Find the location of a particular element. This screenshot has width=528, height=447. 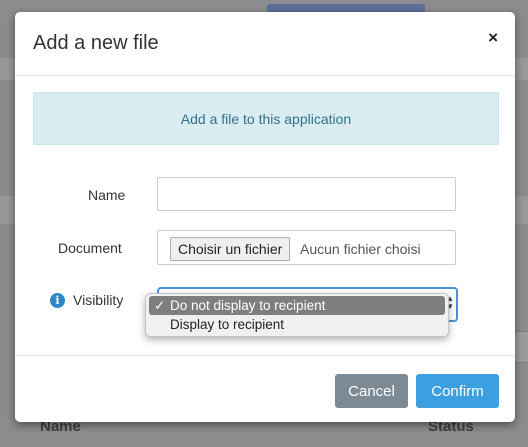

background-select is located at coordinates (520, 347).